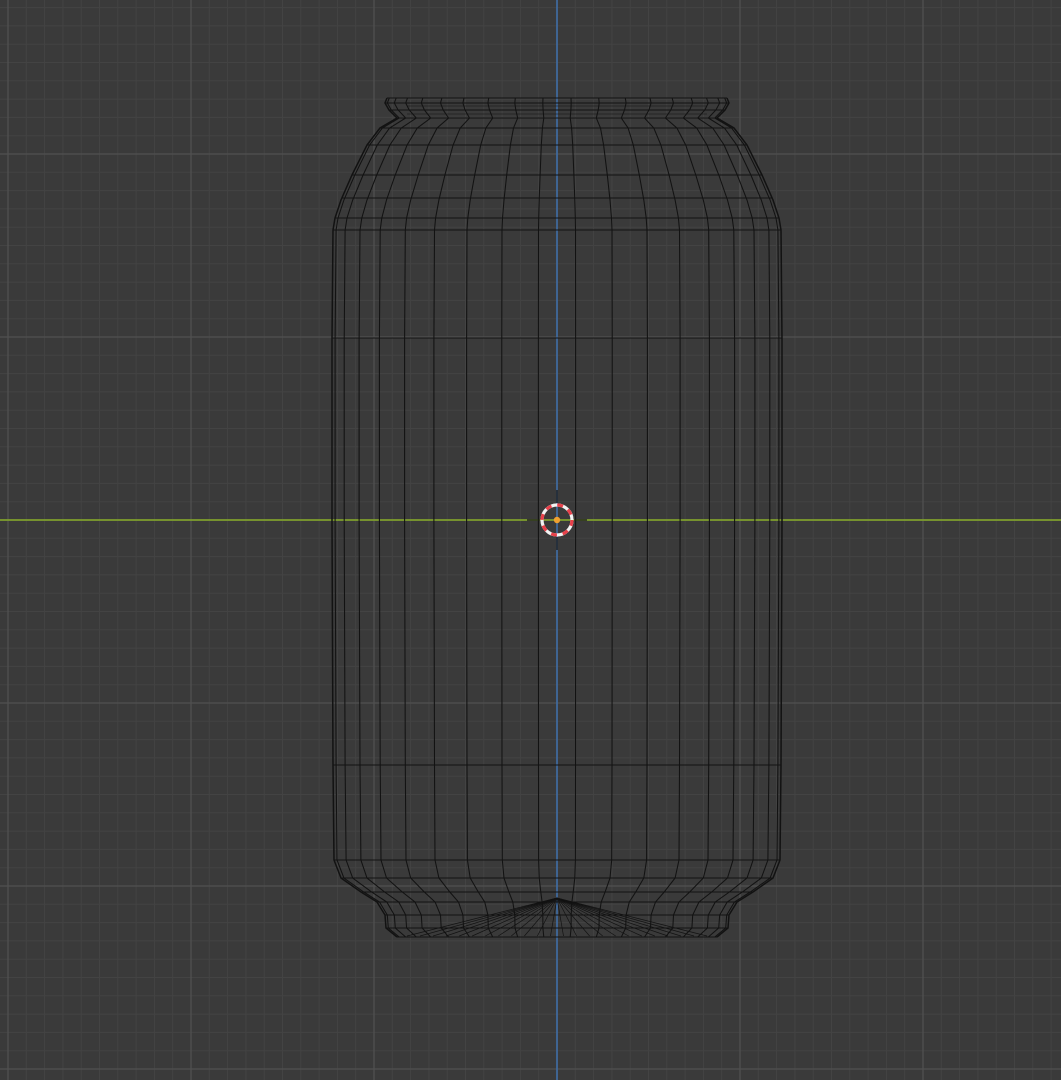 The image size is (1061, 1080). Describe the element at coordinates (557, 520) in the screenshot. I see `object-origin-icon` at that location.